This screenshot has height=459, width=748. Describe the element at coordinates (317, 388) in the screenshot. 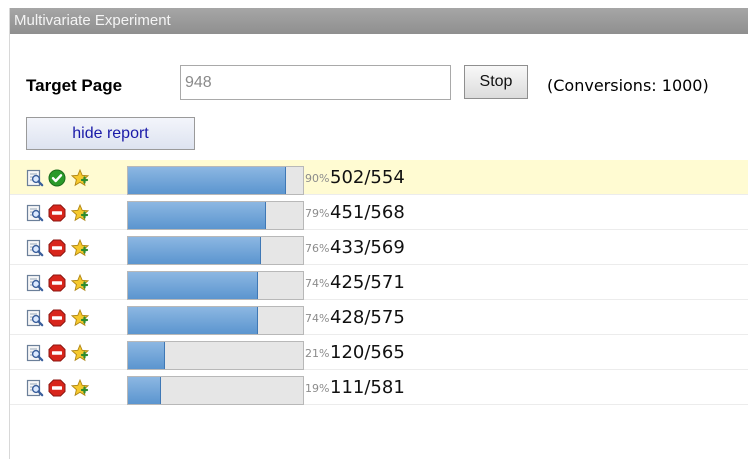

I see `percent-label: 19%` at that location.